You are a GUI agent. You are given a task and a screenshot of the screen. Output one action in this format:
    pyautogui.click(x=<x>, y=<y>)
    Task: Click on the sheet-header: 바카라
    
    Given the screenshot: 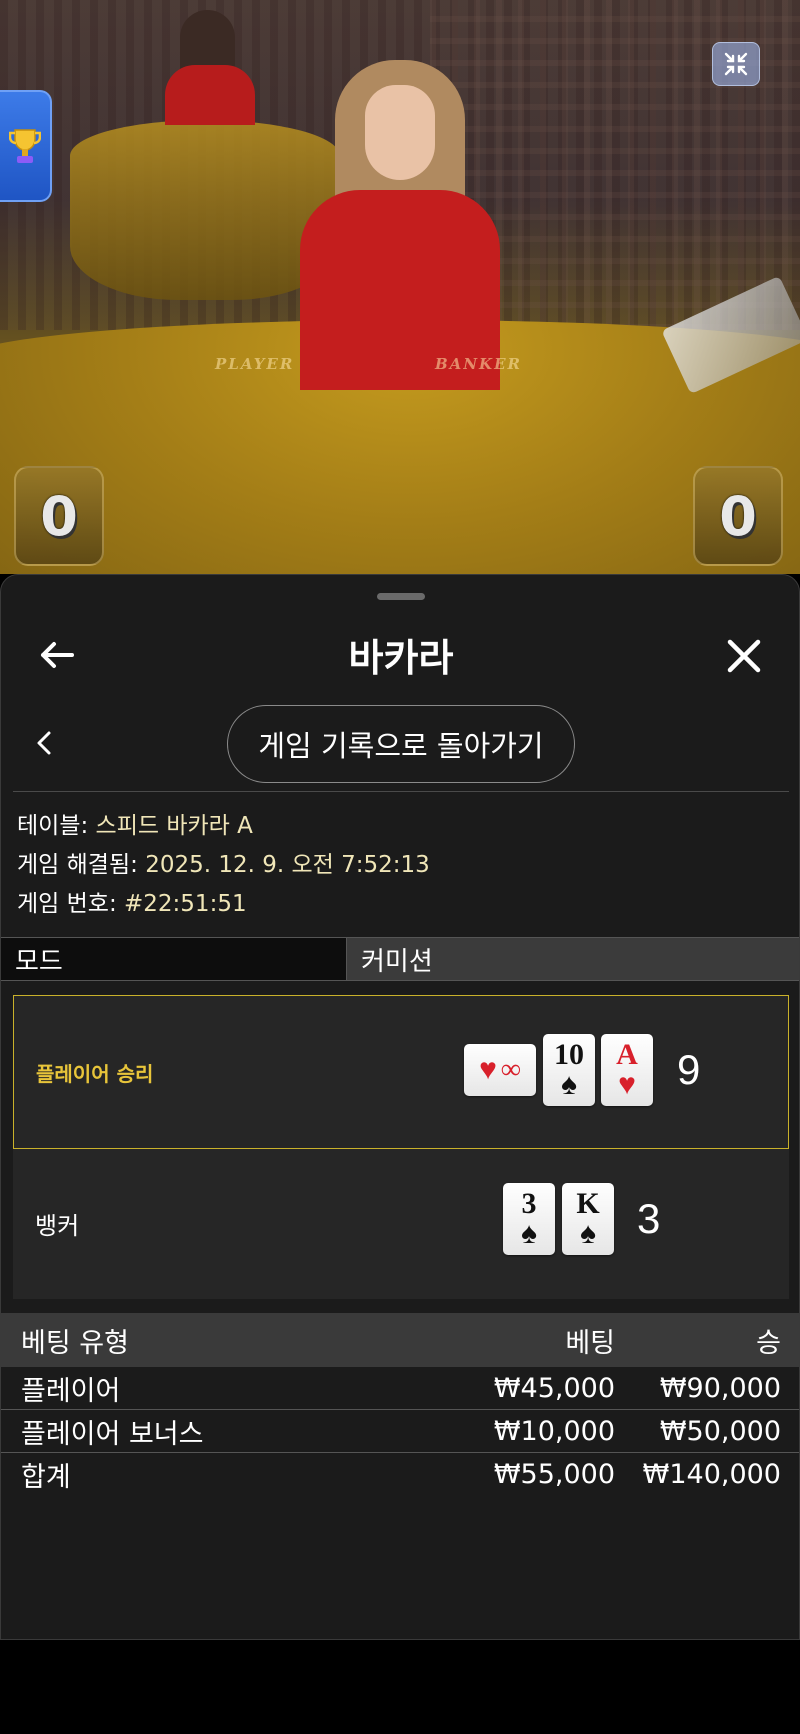 What is the action you would take?
    pyautogui.click(x=400, y=655)
    